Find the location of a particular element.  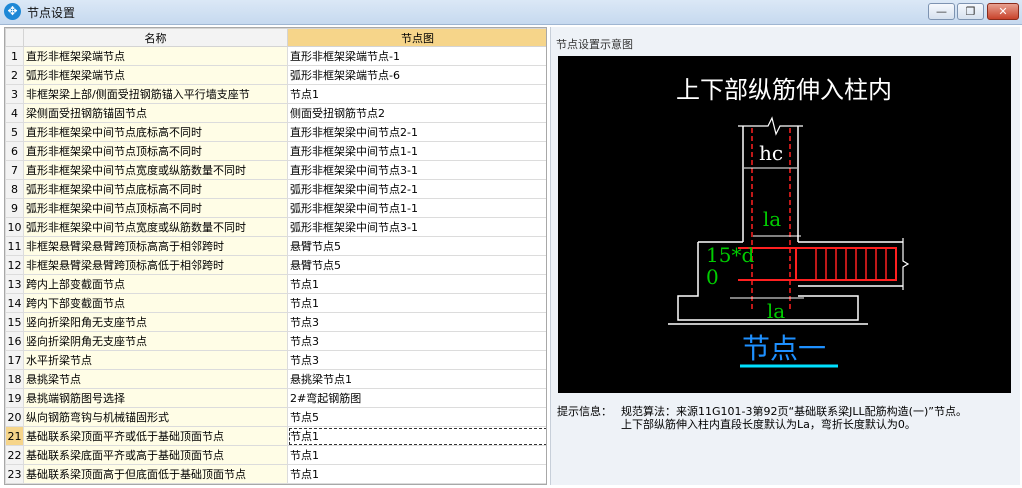

row-node-value-cell: 弧形非框架梁中间节点2-1 is located at coordinates (416, 189).